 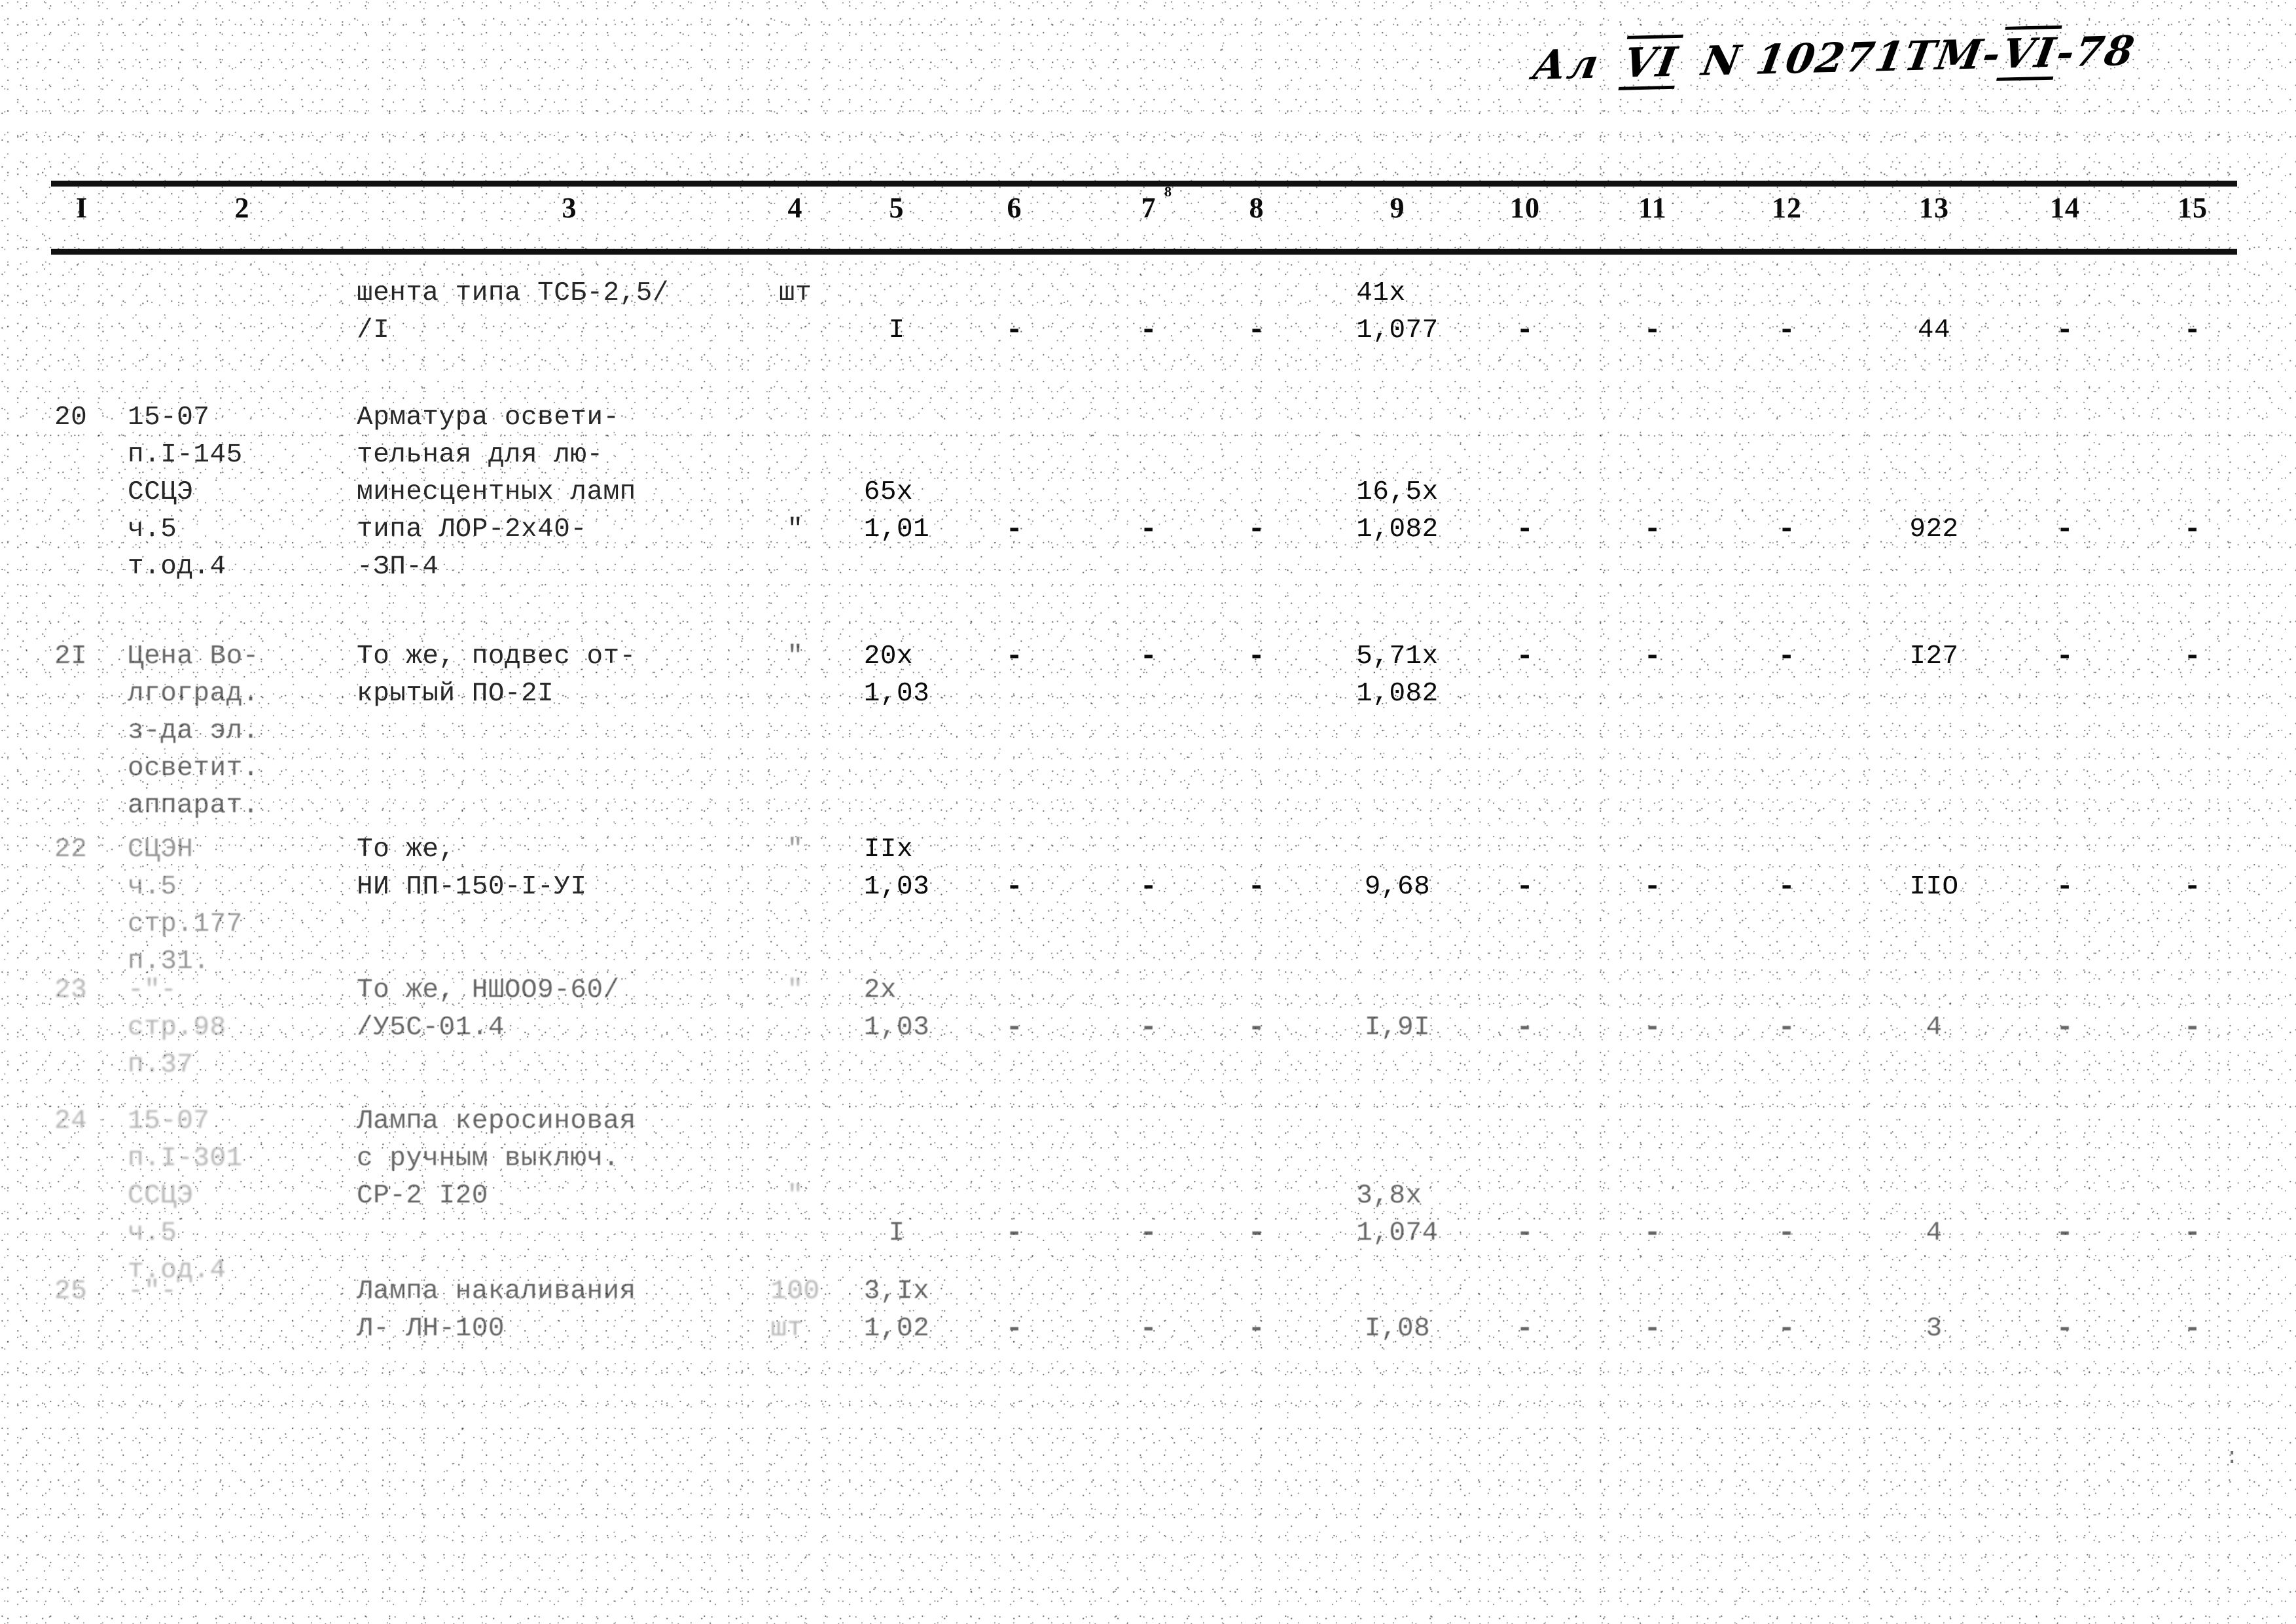 I want to click on cell-quantity: 3,Iх 1,02, so click(x=896, y=1310).